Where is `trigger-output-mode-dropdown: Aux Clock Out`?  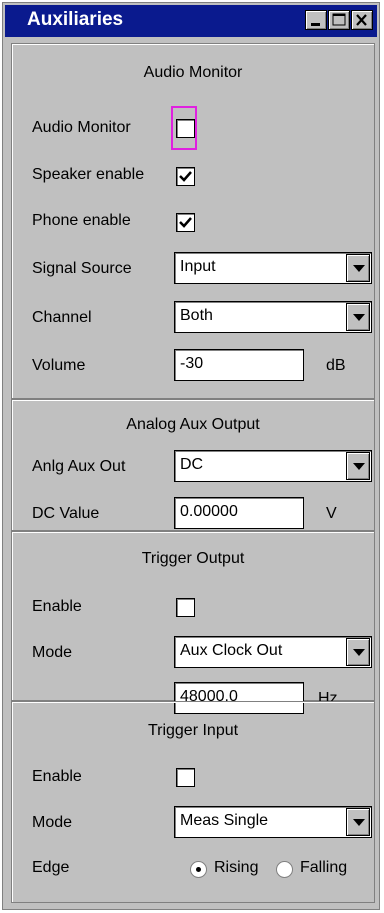 trigger-output-mode-dropdown: Aux Clock Out is located at coordinates (273, 652).